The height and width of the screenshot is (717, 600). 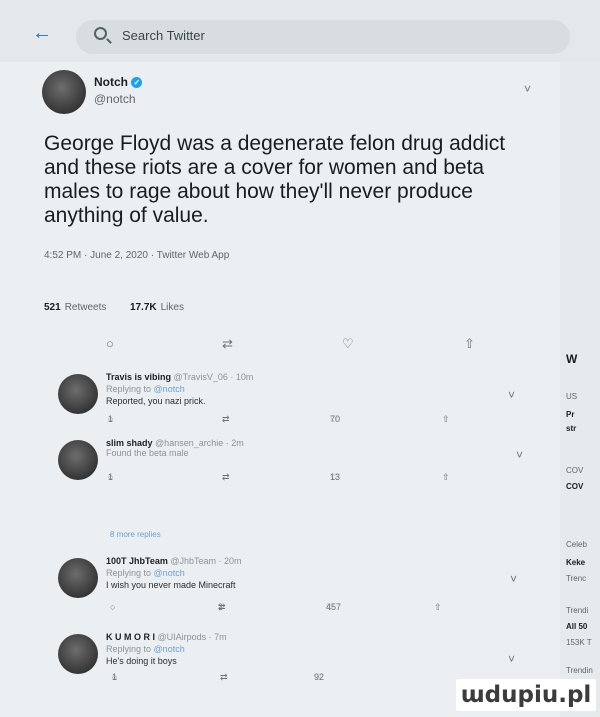 What do you see at coordinates (583, 626) in the screenshot?
I see `trend-item: All 50` at bounding box center [583, 626].